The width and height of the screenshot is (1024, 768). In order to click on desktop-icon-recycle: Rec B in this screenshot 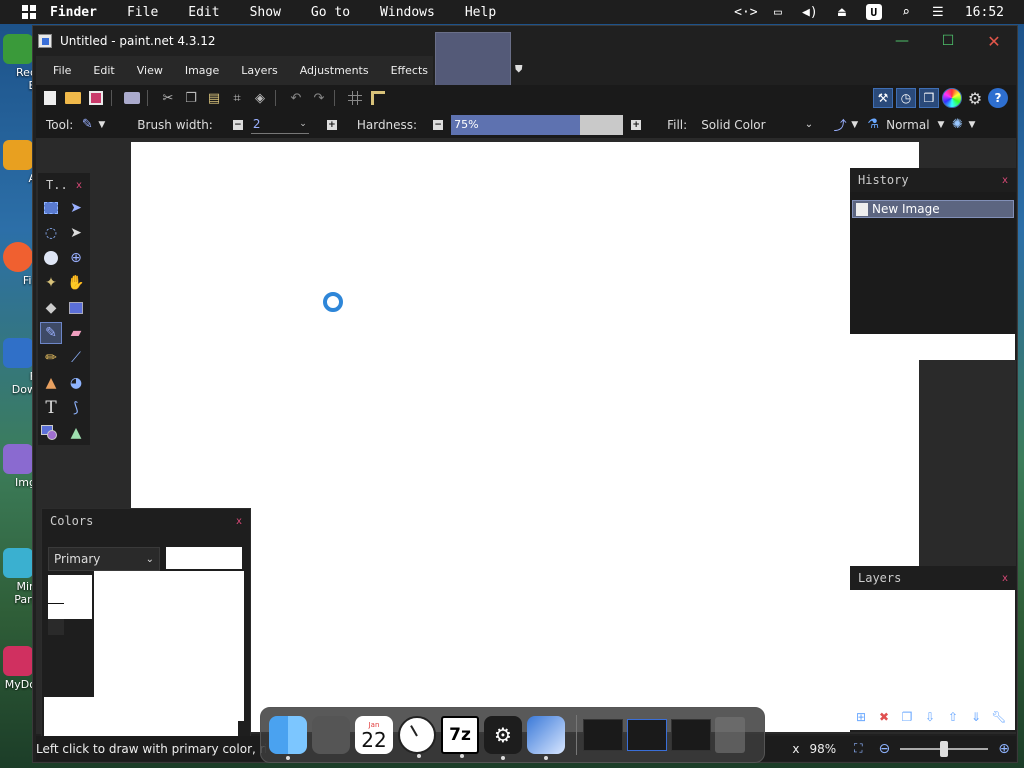, I will do `click(18, 63)`.